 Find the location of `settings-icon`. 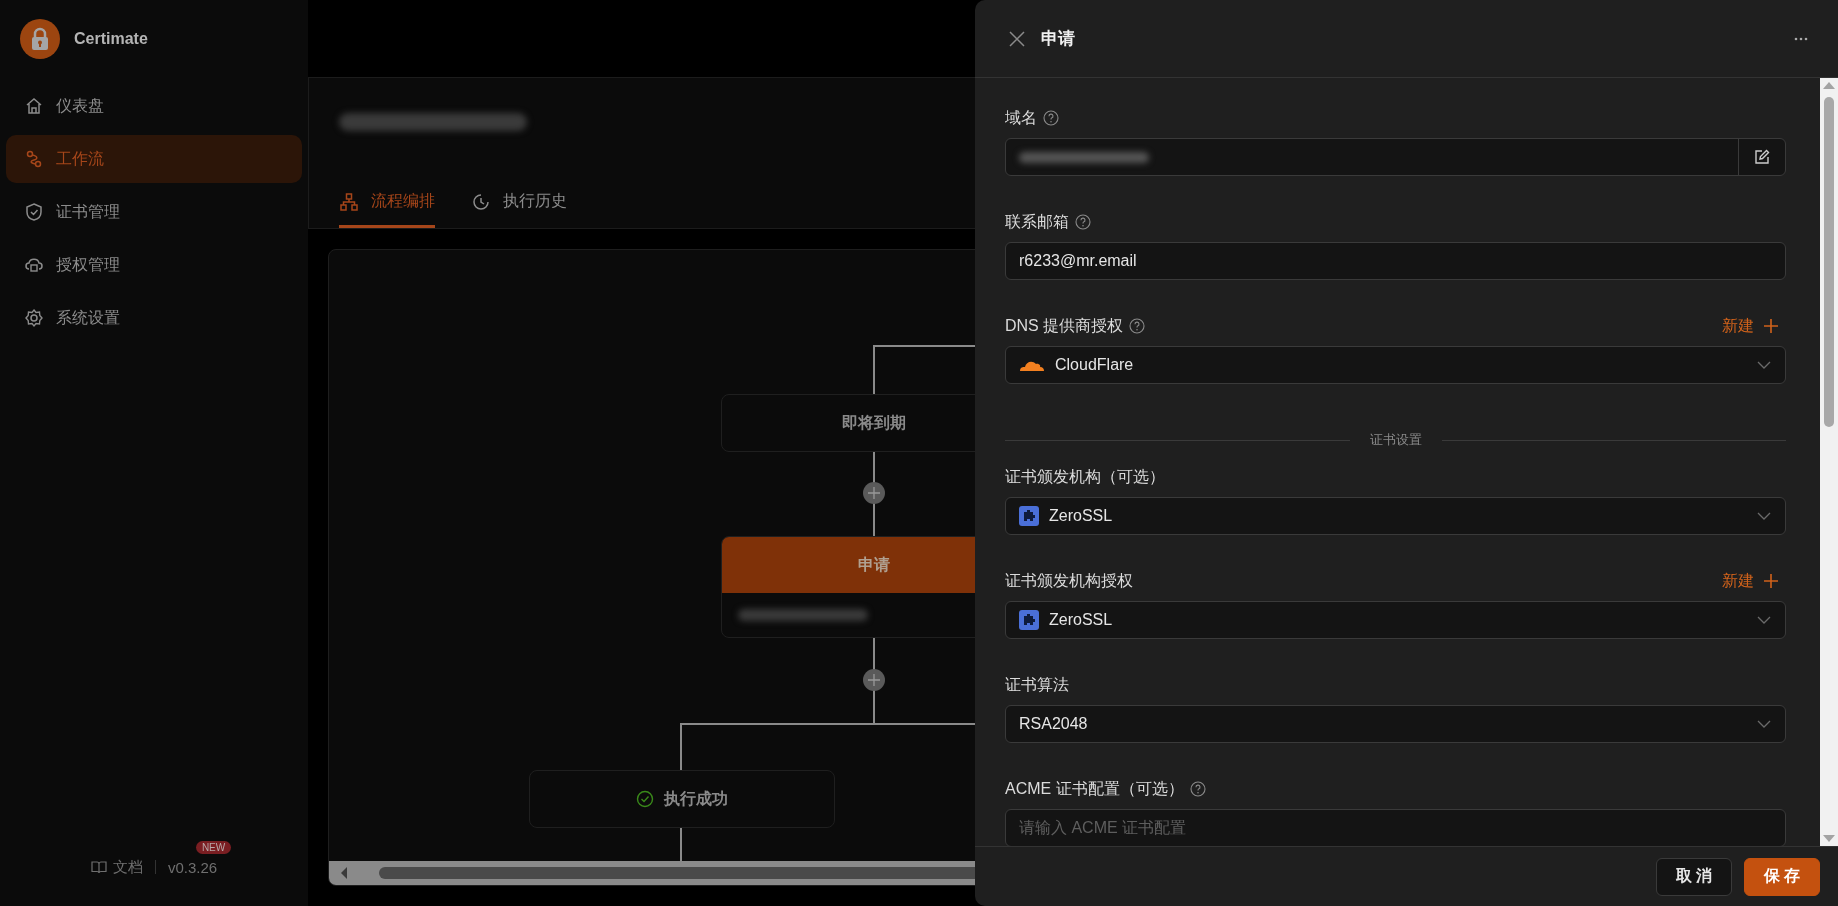

settings-icon is located at coordinates (34, 318).